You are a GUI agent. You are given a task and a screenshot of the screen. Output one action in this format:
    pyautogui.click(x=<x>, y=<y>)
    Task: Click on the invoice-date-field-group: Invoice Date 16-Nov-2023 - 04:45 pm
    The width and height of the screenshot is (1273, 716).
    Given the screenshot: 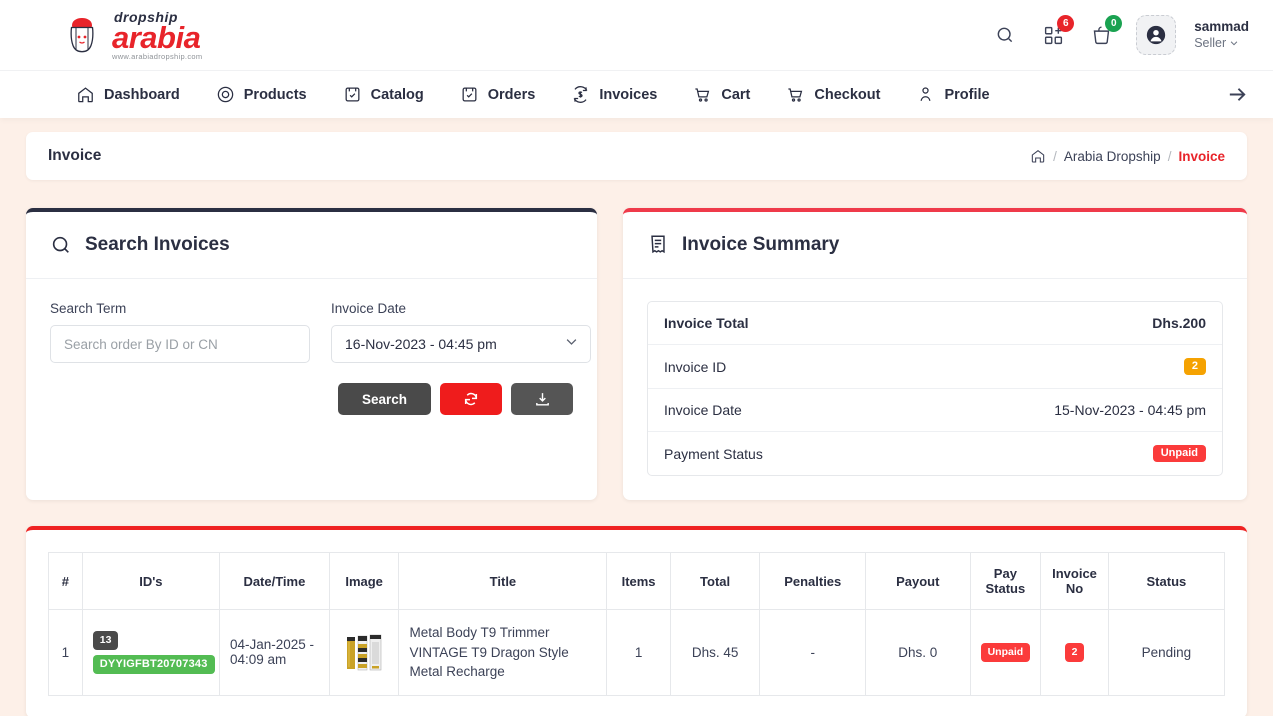 What is the action you would take?
    pyautogui.click(x=461, y=332)
    